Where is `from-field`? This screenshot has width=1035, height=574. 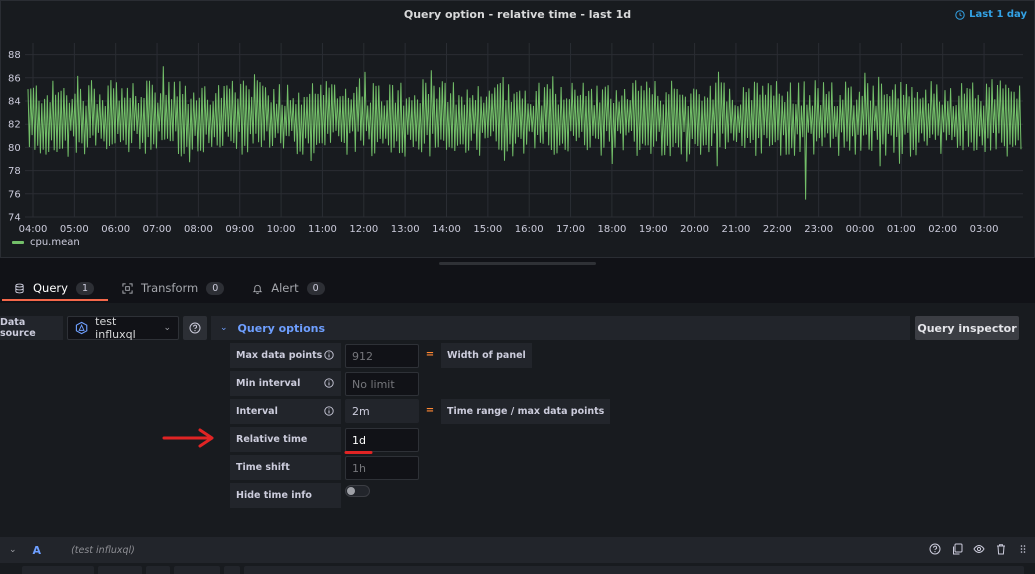 from-field is located at coordinates (58, 570).